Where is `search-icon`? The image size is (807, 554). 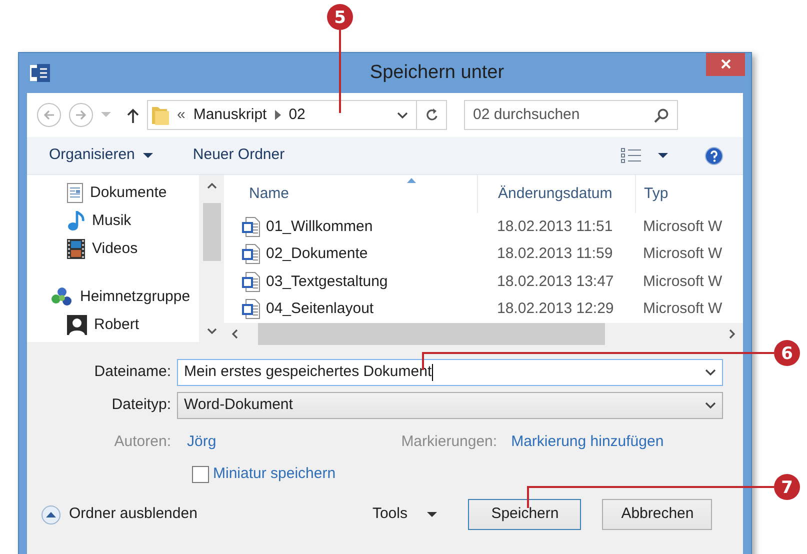 search-icon is located at coordinates (661, 115).